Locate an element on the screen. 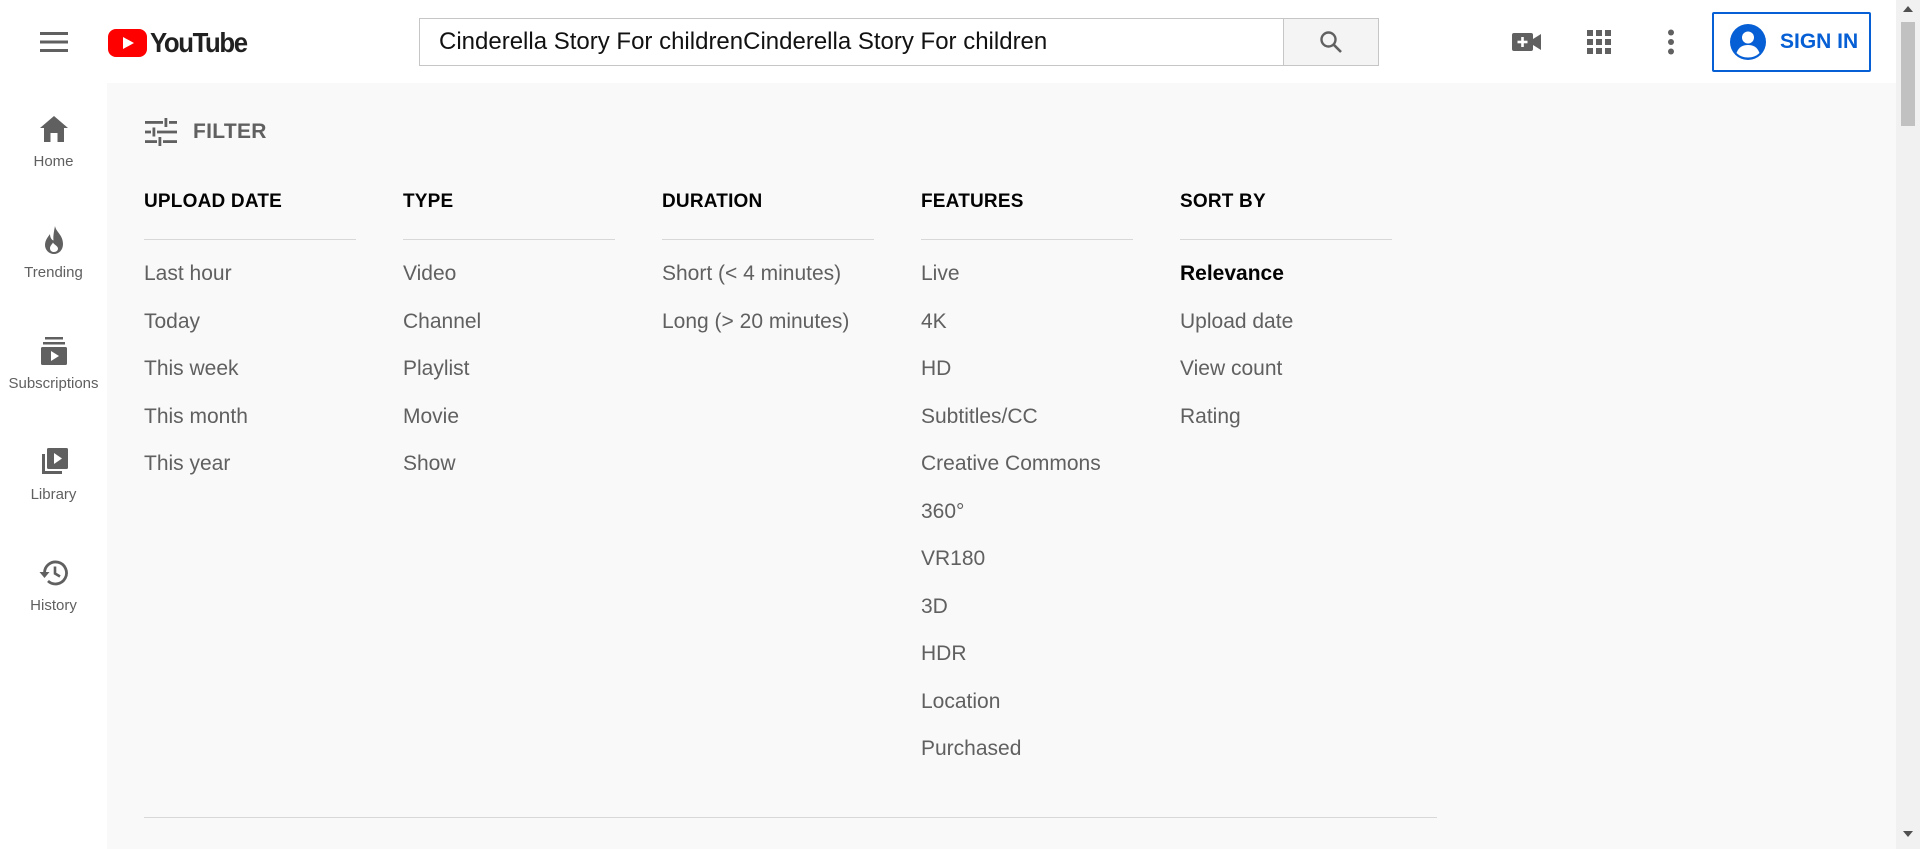  filter-option: Channel is located at coordinates (509, 334).